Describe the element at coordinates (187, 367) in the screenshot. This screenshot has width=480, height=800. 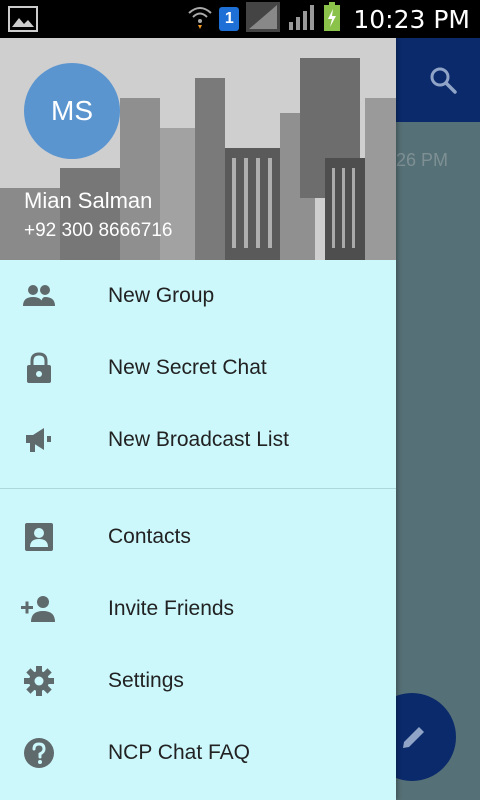
I see `menu-item-label: New Secret Chat` at that location.